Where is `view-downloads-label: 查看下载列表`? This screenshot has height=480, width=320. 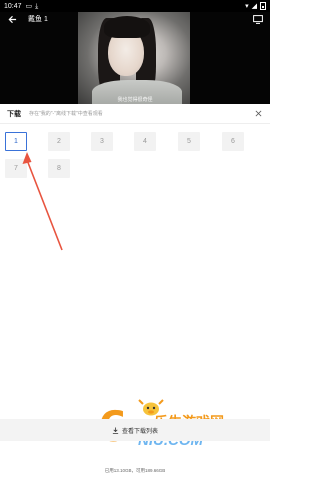
view-downloads-label: 查看下载列表 is located at coordinates (139, 431).